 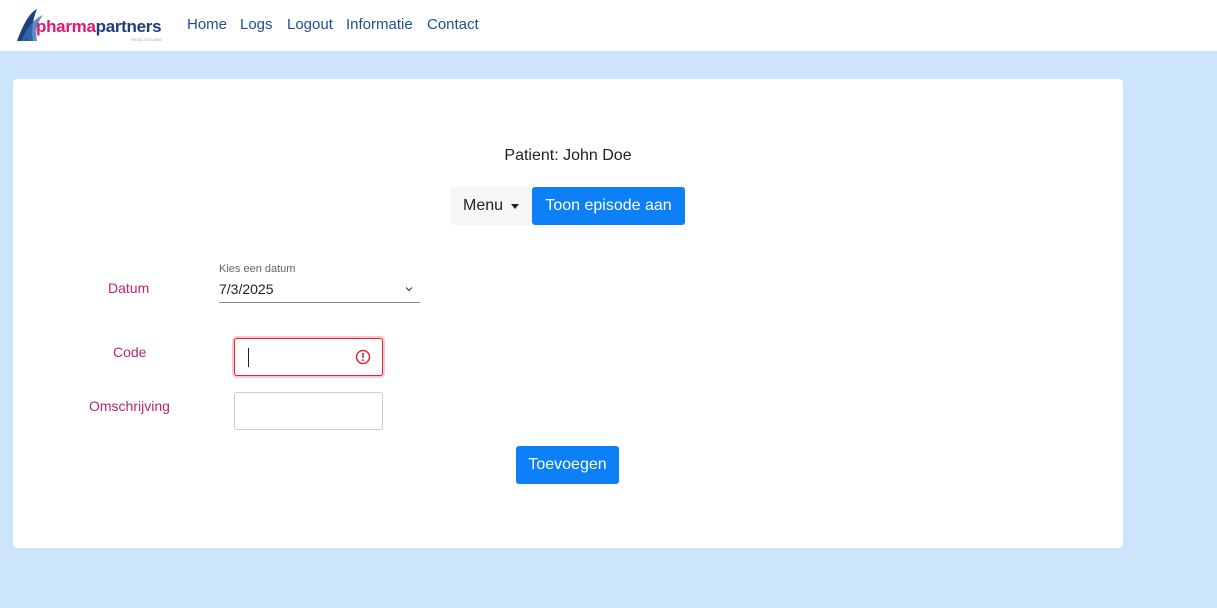 I want to click on brand-name: pharmapartners, so click(x=99, y=27).